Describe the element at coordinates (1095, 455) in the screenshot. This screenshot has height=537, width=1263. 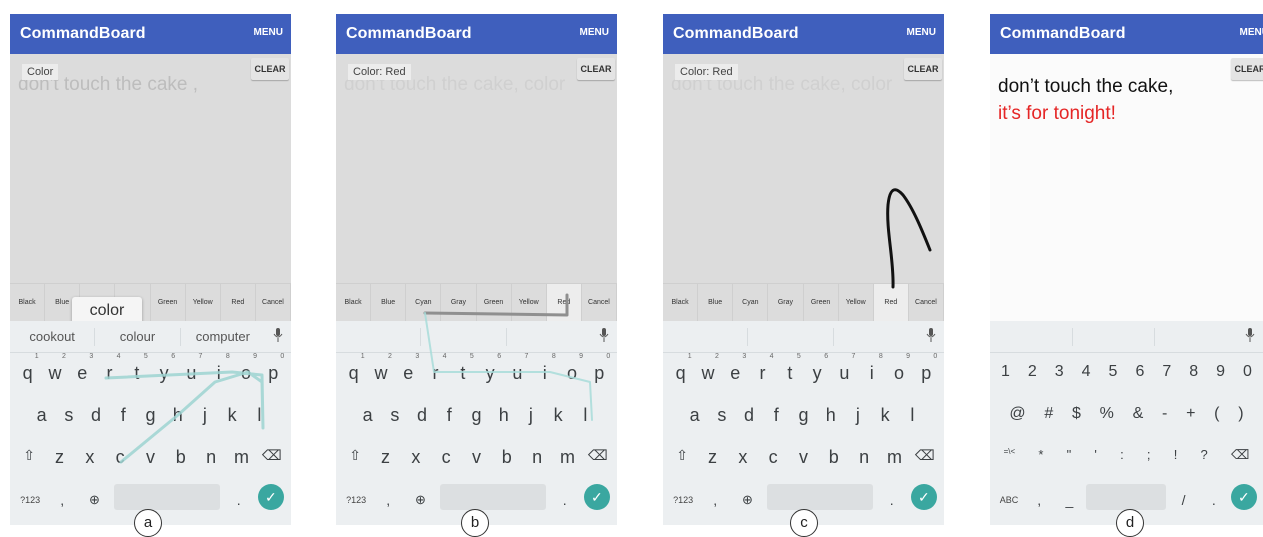
I see `key-apostrophe: '` at that location.